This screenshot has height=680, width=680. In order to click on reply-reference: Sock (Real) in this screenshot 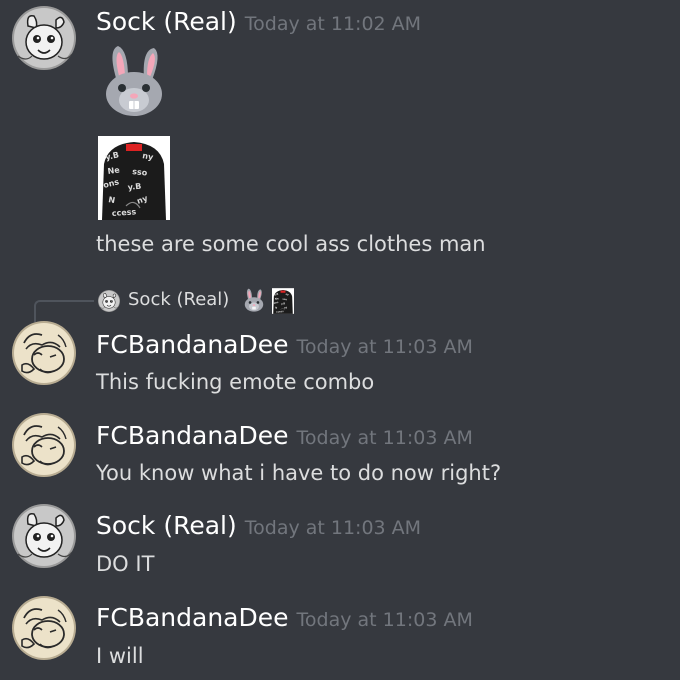, I will do `click(354, 304)`.